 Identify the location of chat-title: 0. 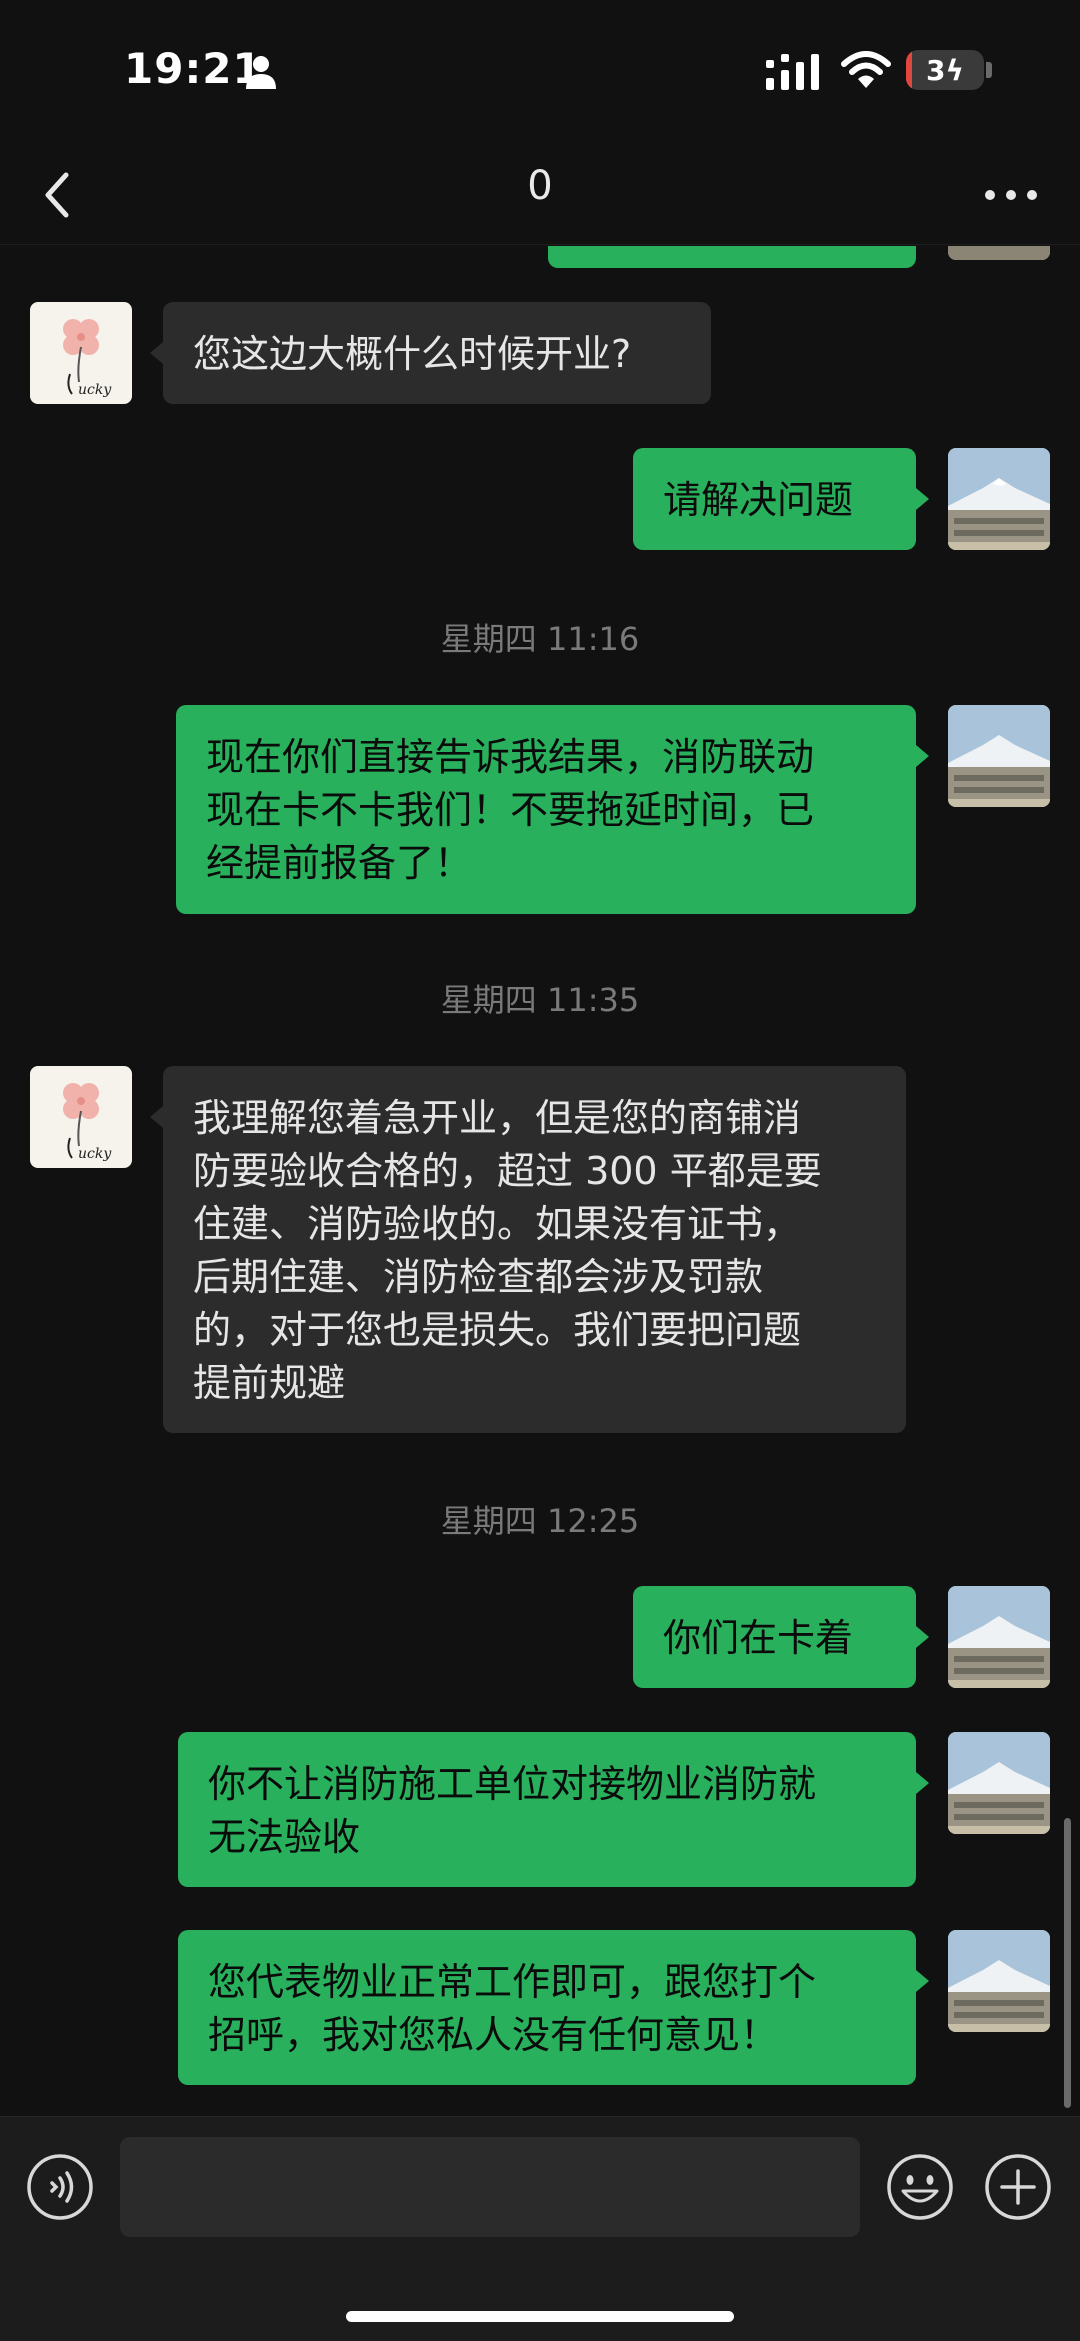
(540, 186).